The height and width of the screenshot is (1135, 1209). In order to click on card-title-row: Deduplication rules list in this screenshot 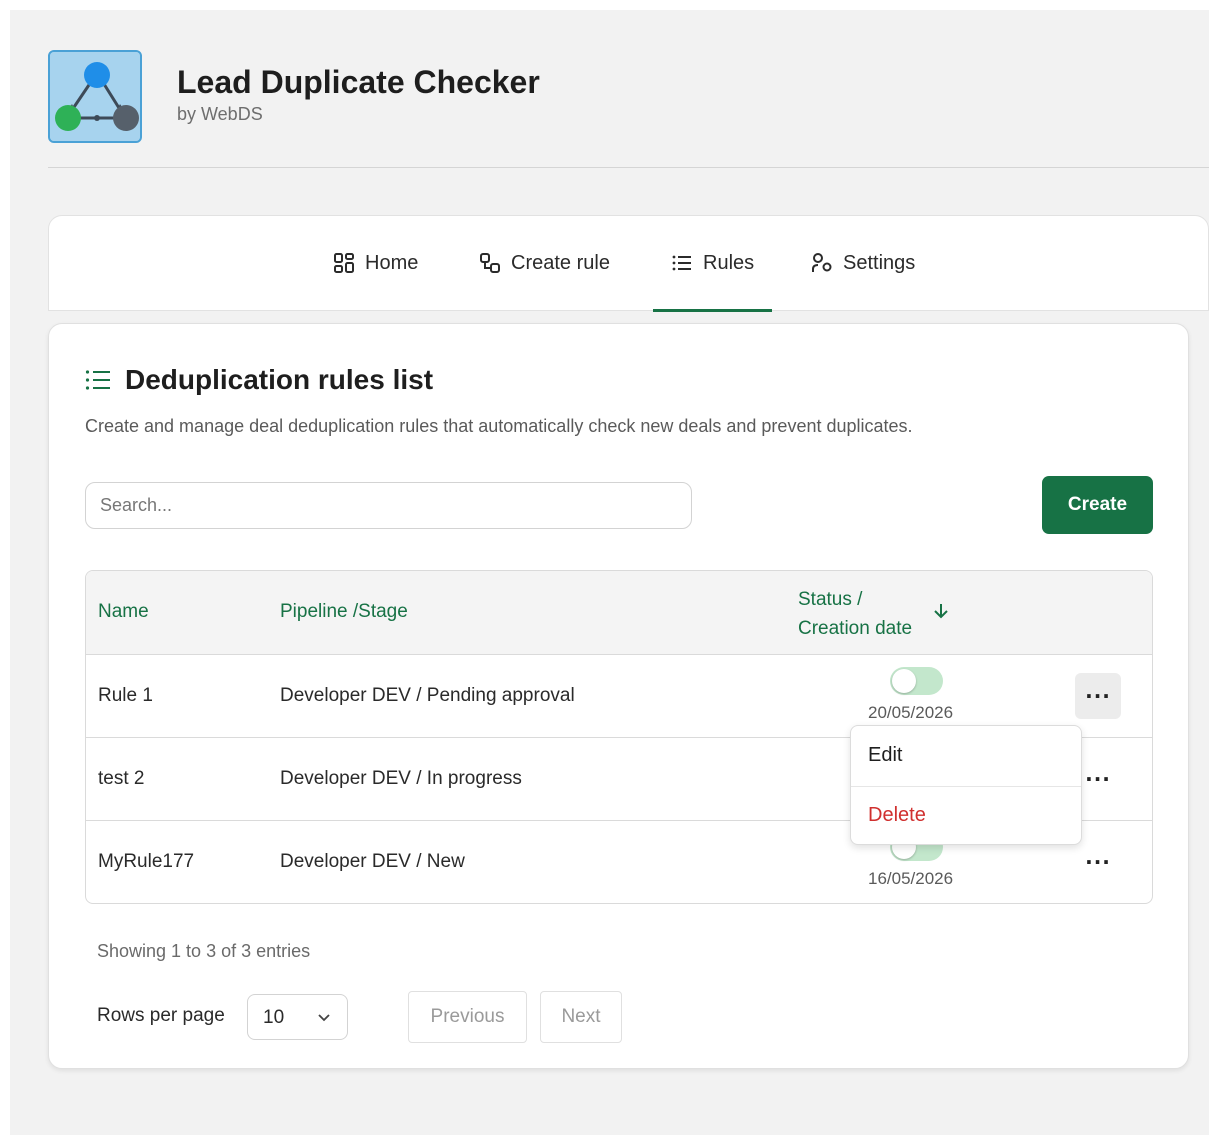, I will do `click(259, 380)`.